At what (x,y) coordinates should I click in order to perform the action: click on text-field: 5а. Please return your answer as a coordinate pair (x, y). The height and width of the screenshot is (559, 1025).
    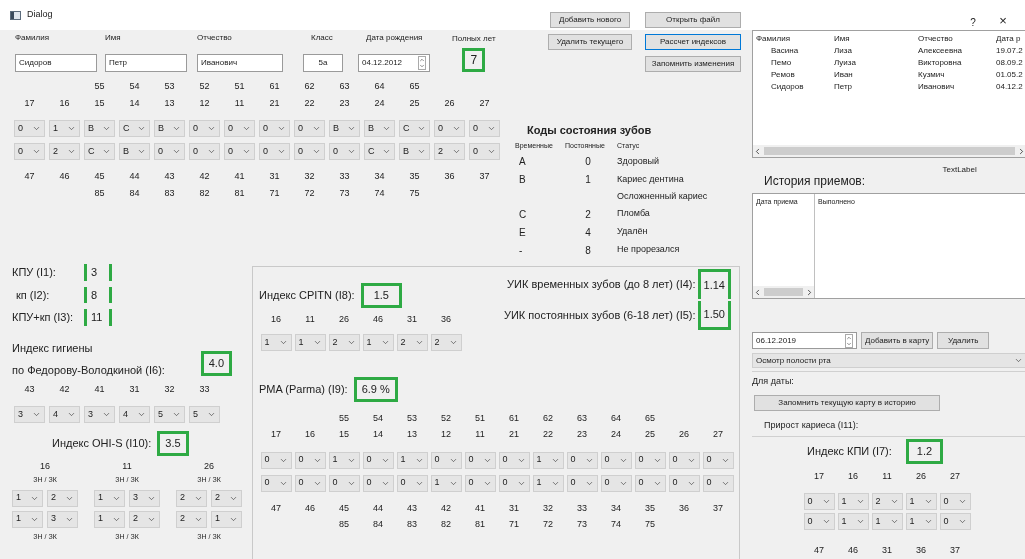
    Looking at the image, I should click on (323, 63).